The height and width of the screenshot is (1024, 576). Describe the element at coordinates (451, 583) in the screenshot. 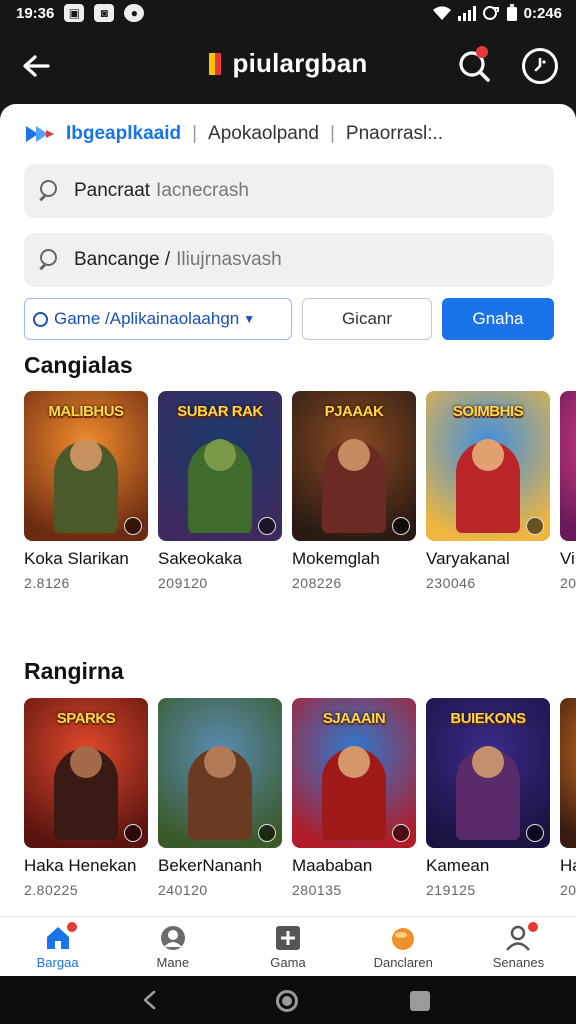

I see `game-downloads: 230046` at that location.